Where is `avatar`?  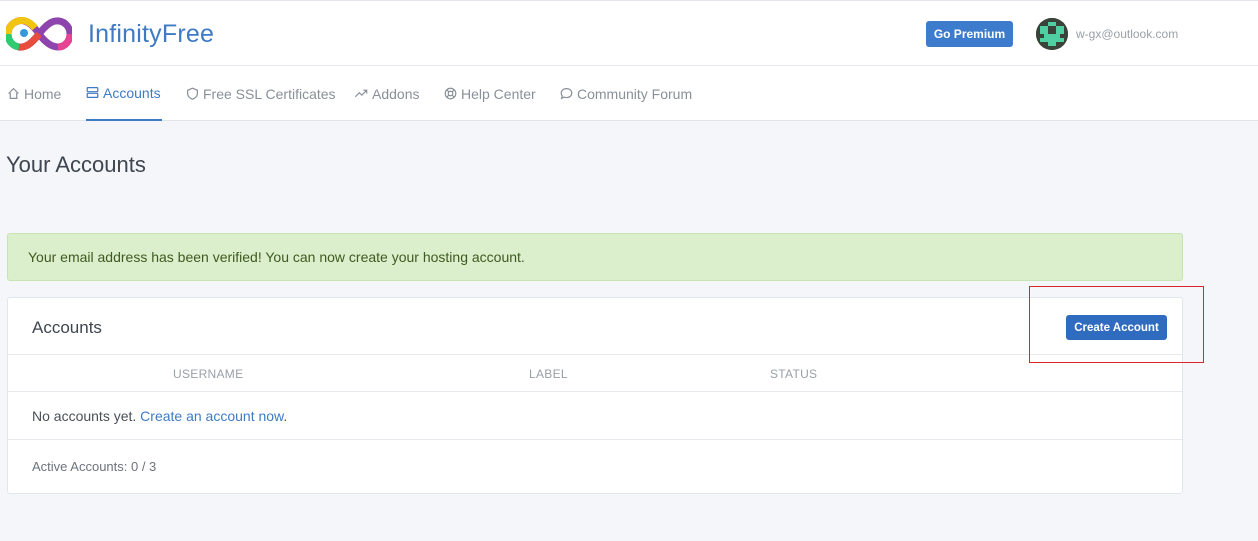 avatar is located at coordinates (1052, 34).